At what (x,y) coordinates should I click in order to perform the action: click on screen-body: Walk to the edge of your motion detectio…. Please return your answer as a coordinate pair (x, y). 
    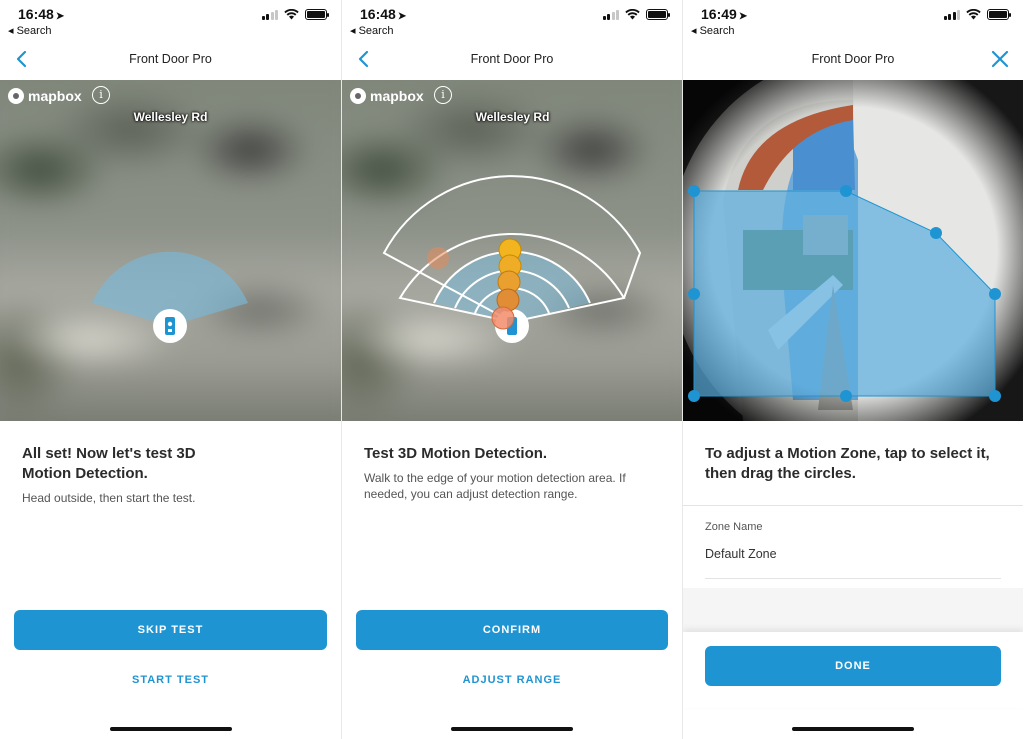
    Looking at the image, I should click on (495, 486).